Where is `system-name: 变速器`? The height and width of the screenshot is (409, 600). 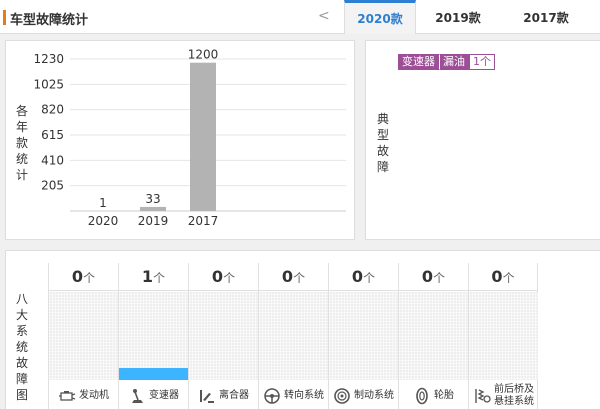
system-name: 变速器 is located at coordinates (164, 395).